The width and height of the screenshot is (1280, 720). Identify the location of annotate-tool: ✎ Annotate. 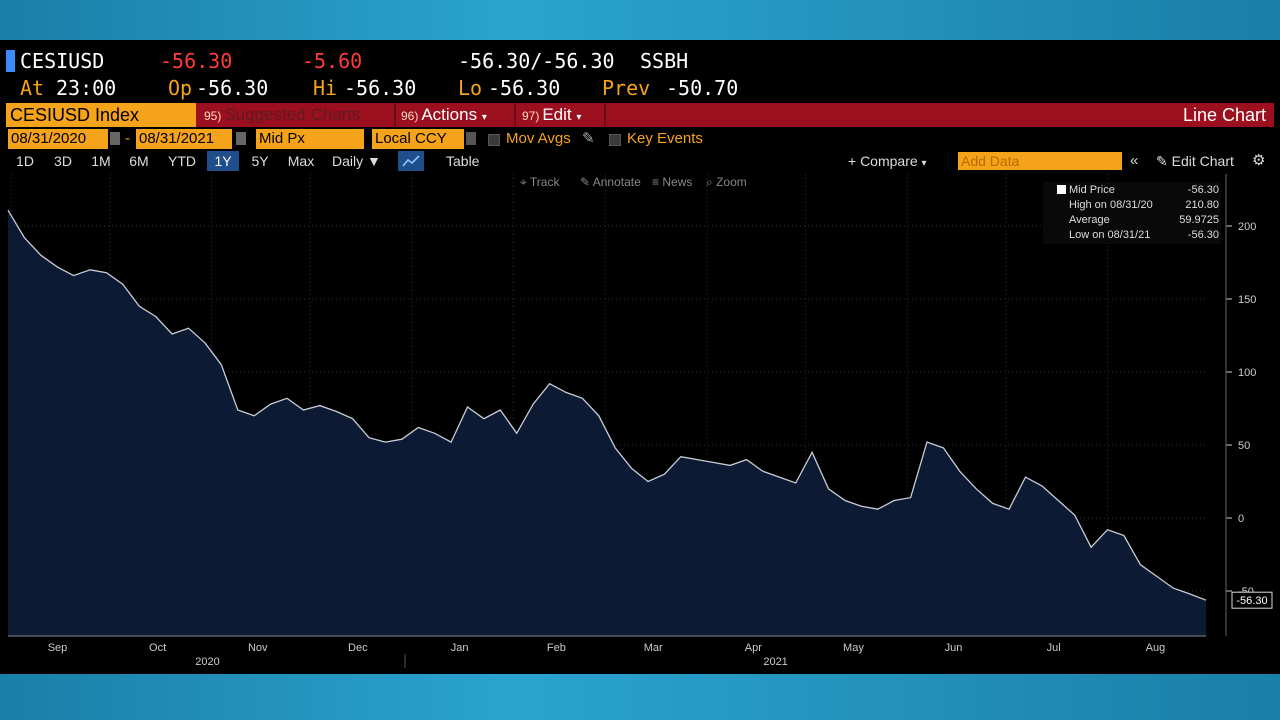
(610, 182).